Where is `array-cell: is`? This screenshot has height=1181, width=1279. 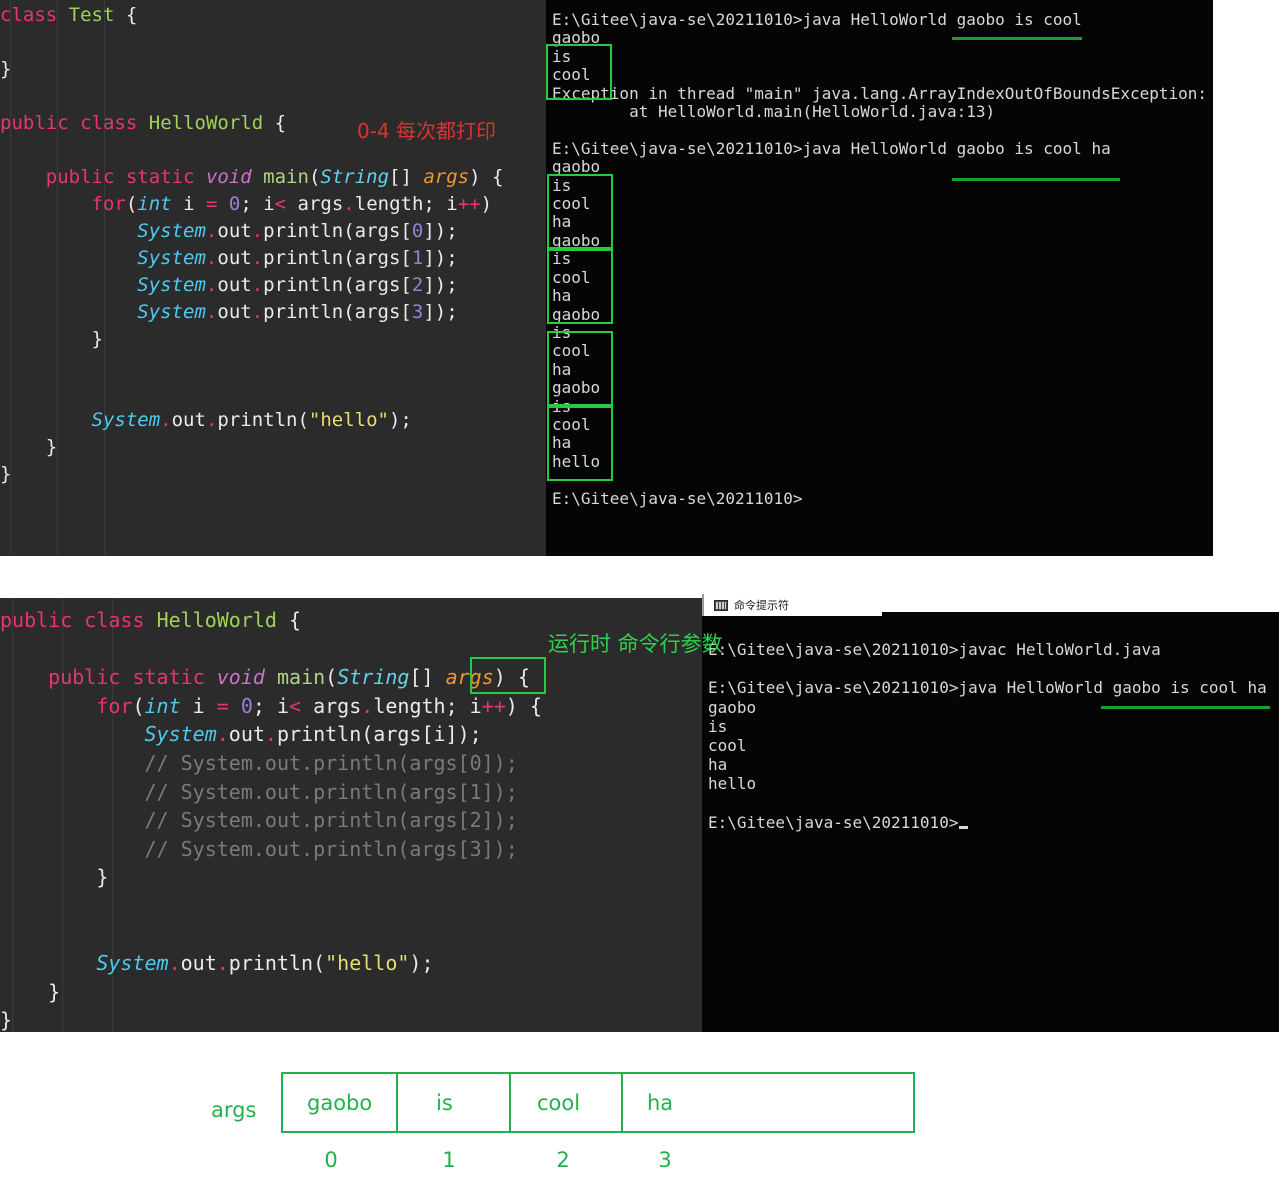
array-cell: is is located at coordinates (454, 1102).